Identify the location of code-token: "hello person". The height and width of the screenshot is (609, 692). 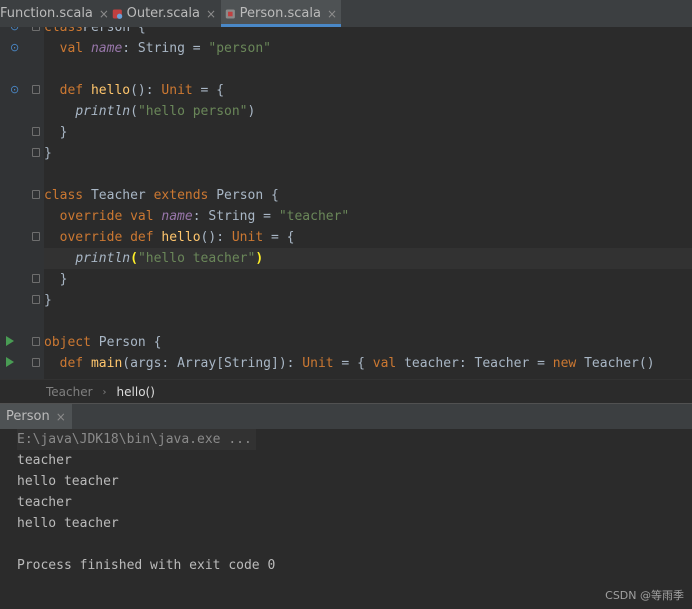
(192, 111).